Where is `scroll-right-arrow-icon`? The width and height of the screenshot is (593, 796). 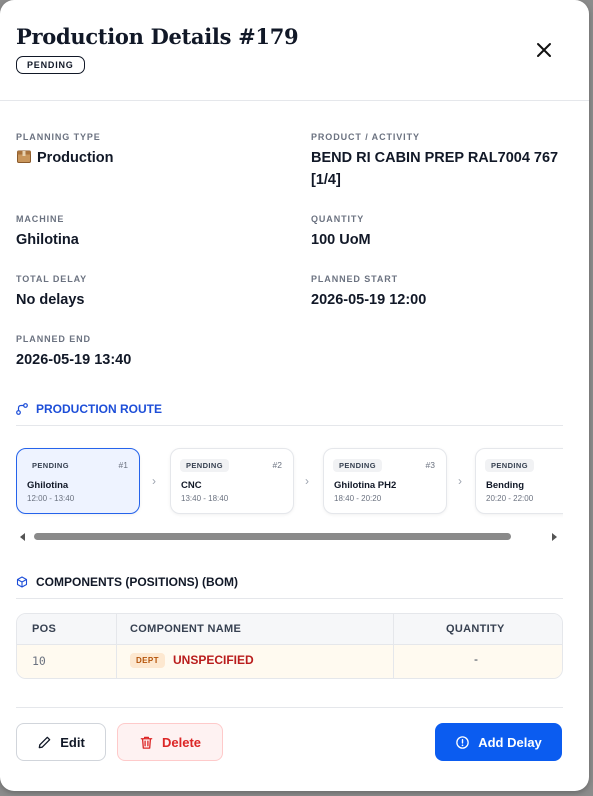 scroll-right-arrow-icon is located at coordinates (554, 537).